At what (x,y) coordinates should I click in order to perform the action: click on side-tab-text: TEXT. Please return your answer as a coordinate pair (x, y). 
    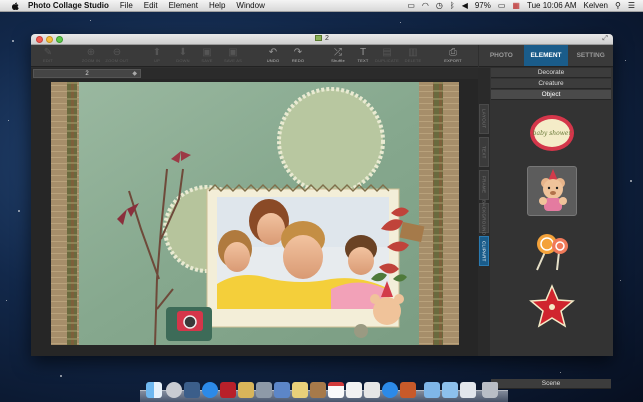
    Looking at the image, I should click on (484, 152).